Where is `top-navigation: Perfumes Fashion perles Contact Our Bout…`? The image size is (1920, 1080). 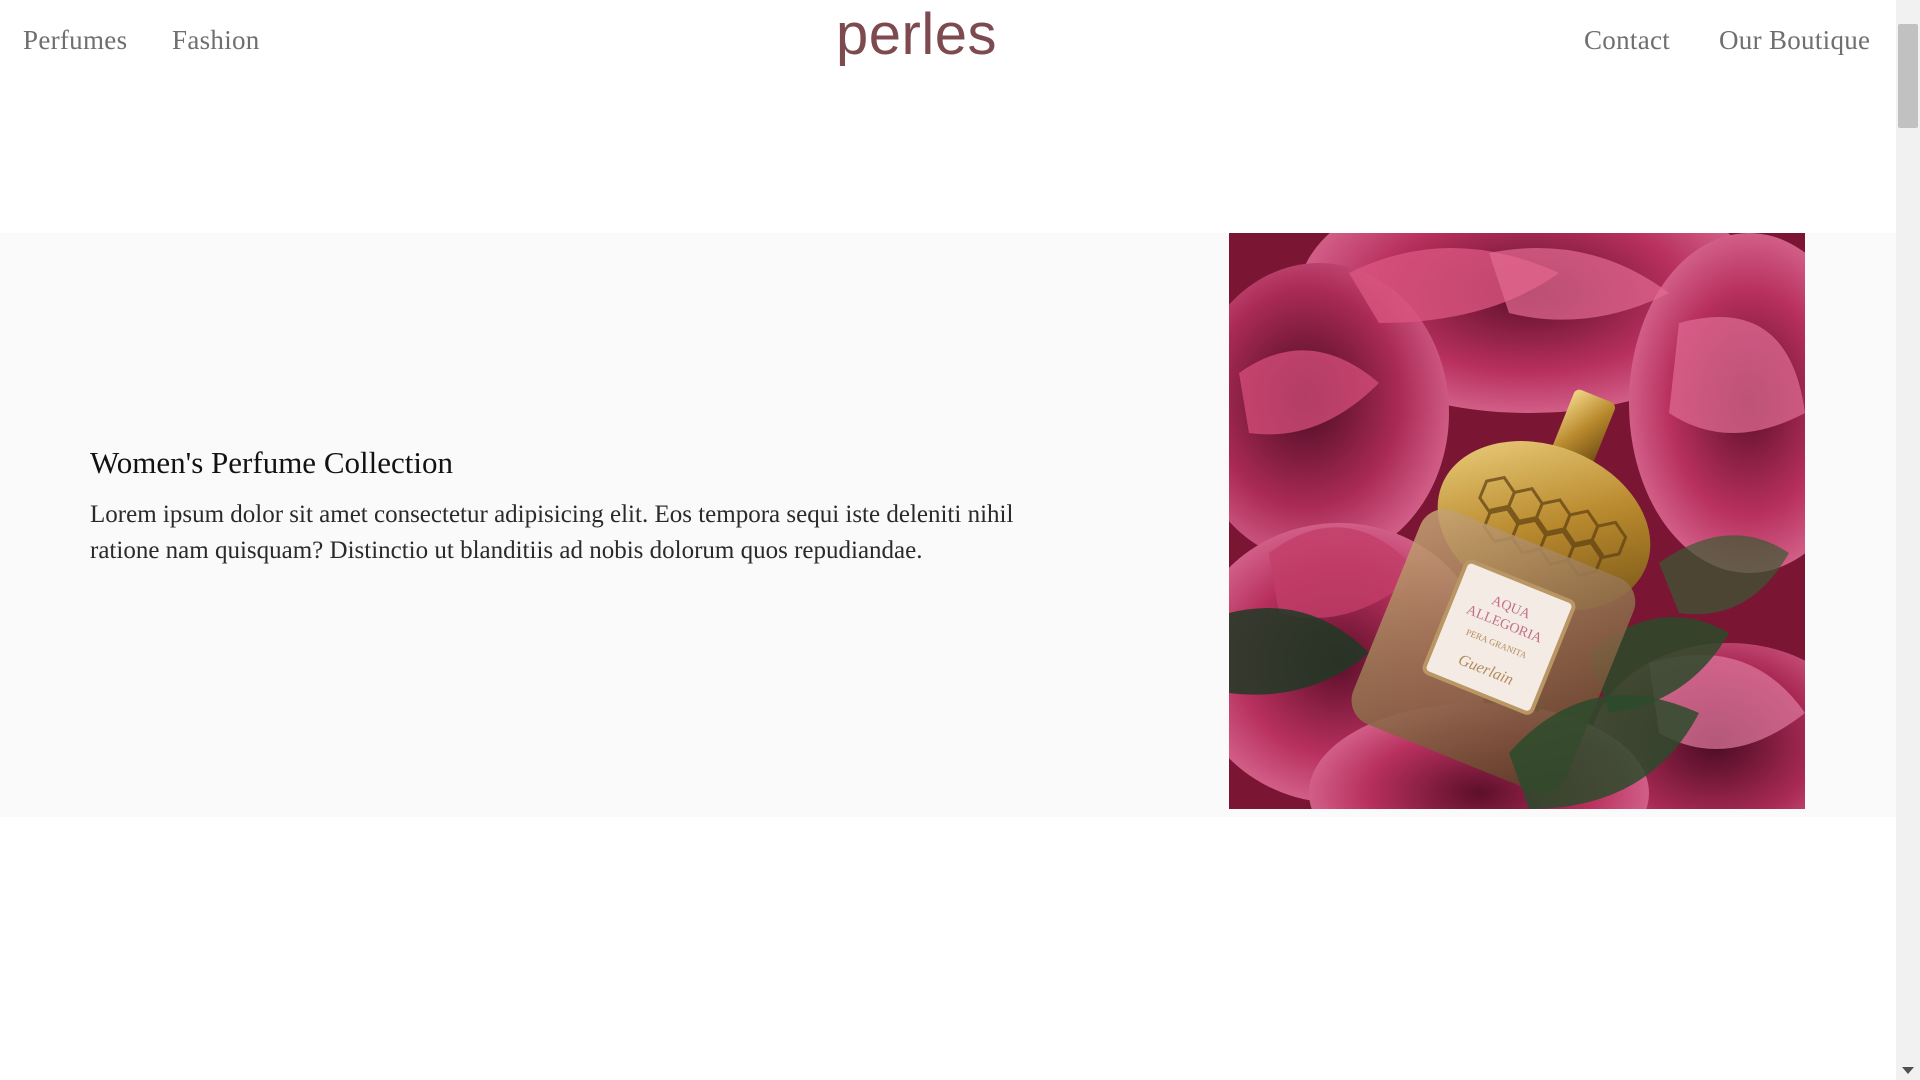 top-navigation: Perfumes Fashion perles Contact Our Bout… is located at coordinates (948, 45).